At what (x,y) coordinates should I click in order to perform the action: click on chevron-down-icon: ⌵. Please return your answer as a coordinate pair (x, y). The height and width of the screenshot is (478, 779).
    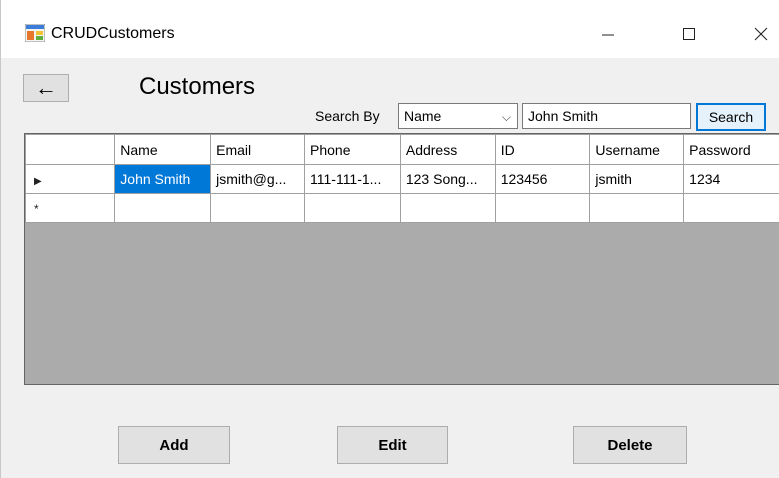
    Looking at the image, I should click on (506, 117).